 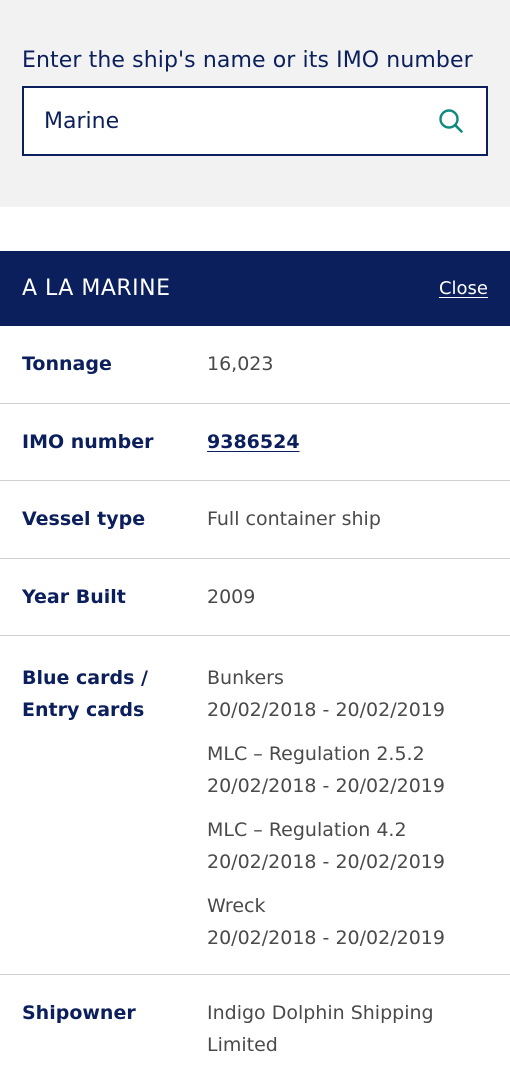 I want to click on close-link: Close, so click(x=463, y=288).